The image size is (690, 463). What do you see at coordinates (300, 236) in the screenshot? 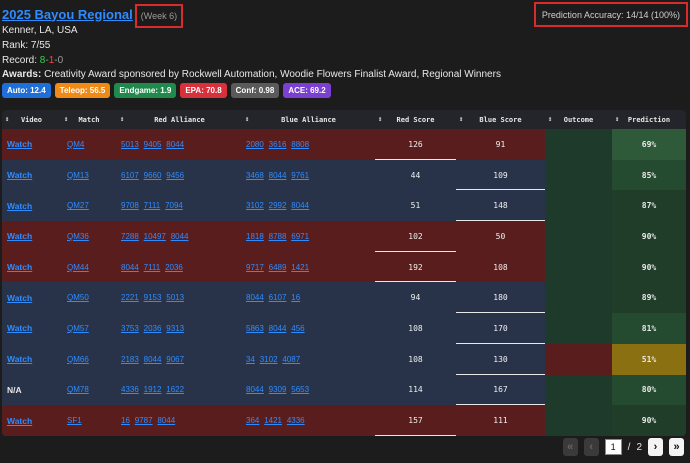
I see `team-link: 6971` at bounding box center [300, 236].